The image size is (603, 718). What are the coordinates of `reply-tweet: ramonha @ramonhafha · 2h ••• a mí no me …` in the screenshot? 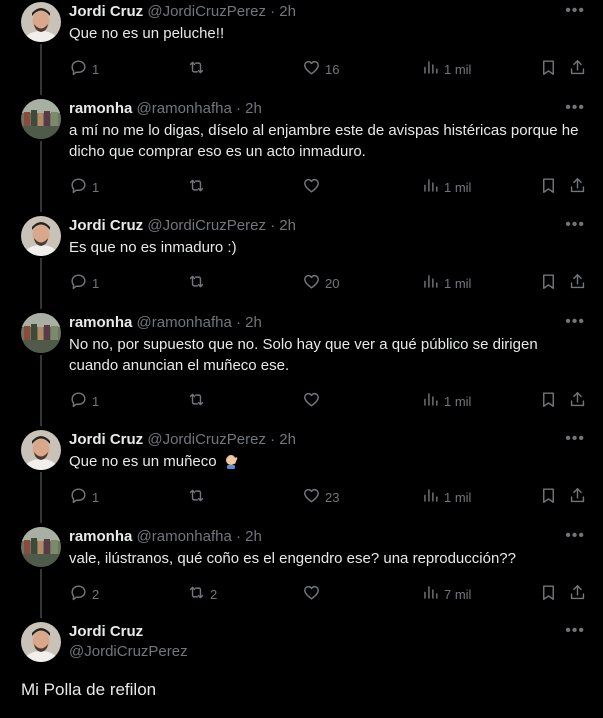 It's located at (301, 147).